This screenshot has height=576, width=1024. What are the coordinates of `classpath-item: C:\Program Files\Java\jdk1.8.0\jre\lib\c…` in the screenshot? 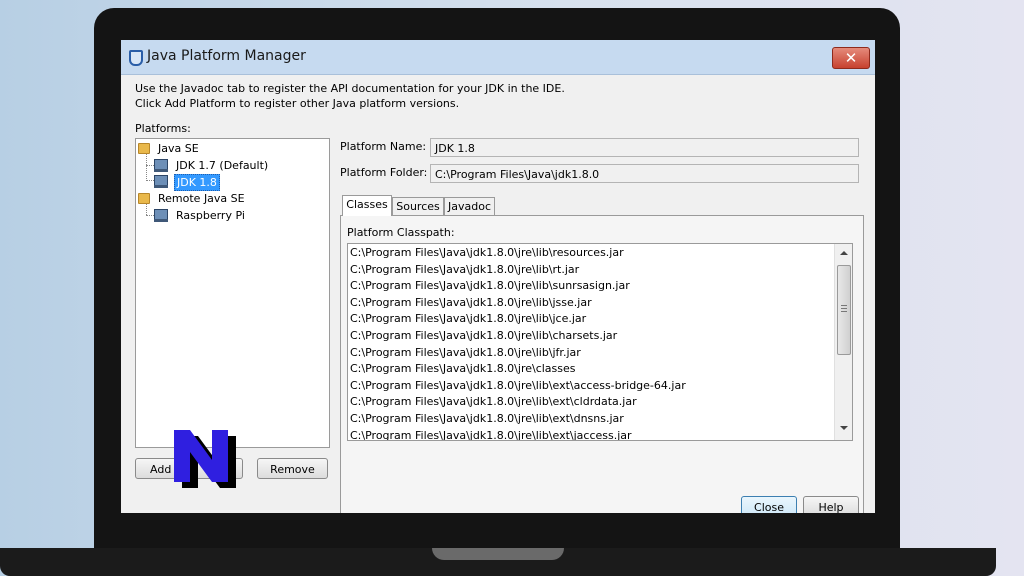 It's located at (483, 336).